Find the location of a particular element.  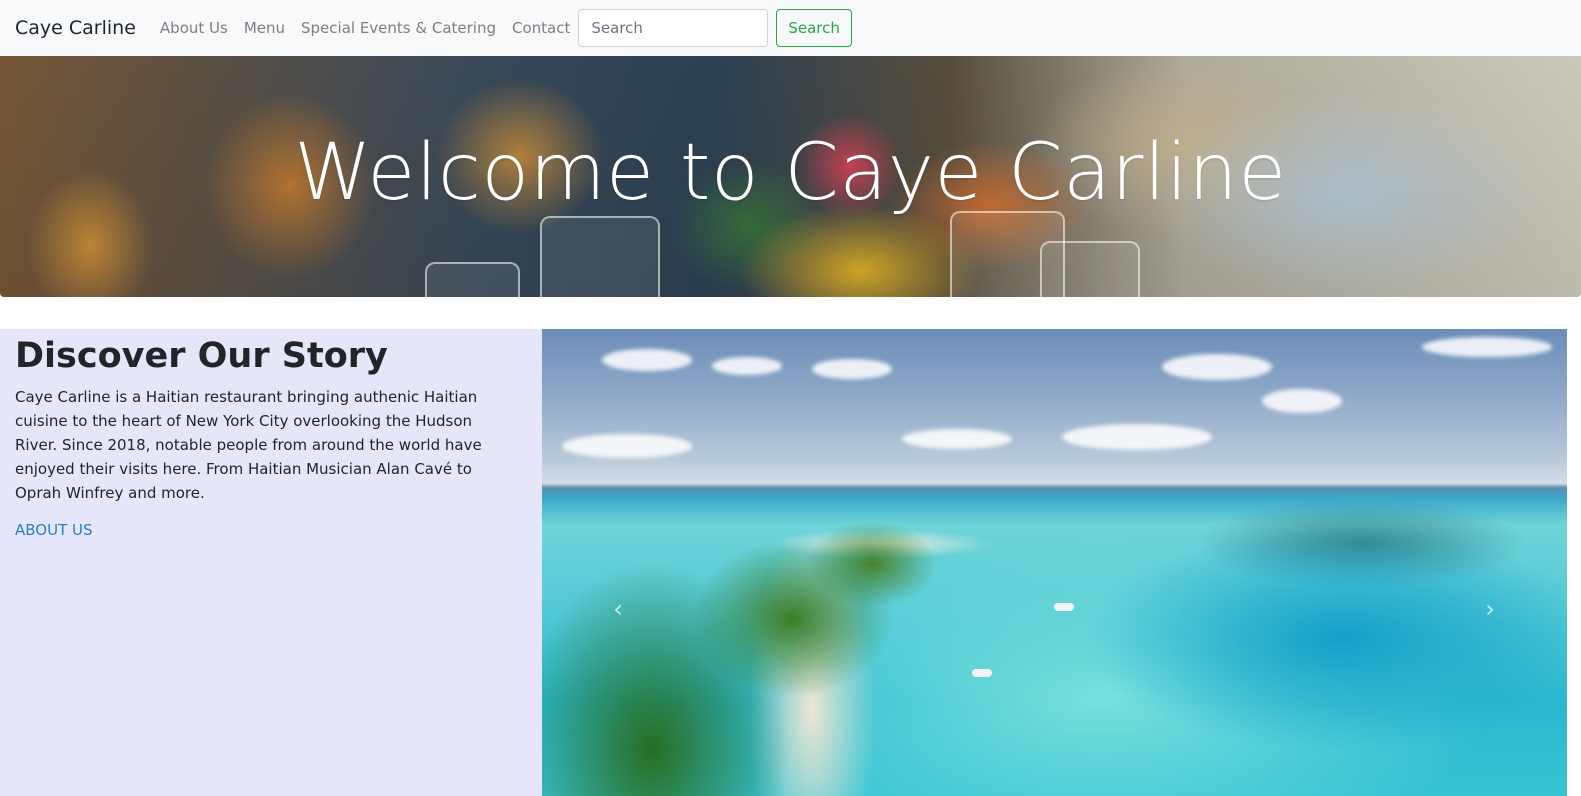

about-us-link: ABOUT US is located at coordinates (54, 530).